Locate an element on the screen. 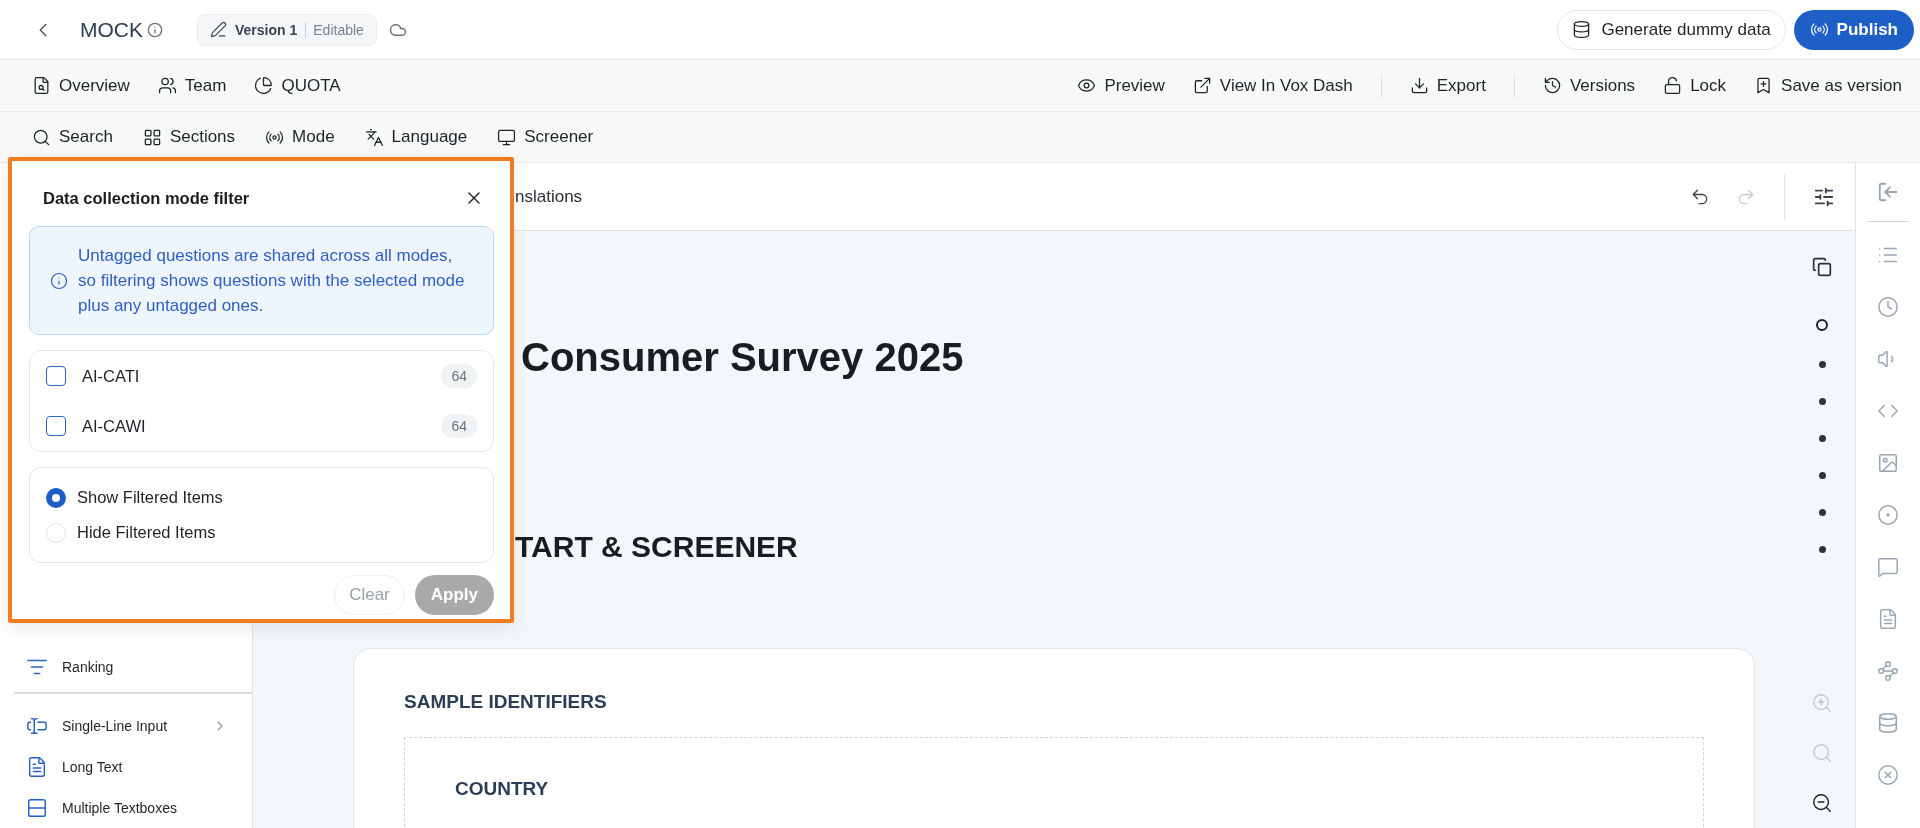 The height and width of the screenshot is (828, 1920). nav-action: Lock is located at coordinates (1695, 85).